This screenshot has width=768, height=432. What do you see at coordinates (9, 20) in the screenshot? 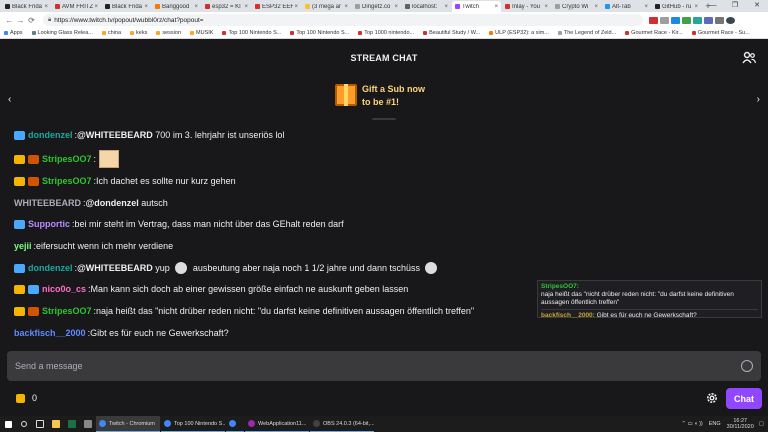
I see `back-icon: ←` at bounding box center [9, 20].